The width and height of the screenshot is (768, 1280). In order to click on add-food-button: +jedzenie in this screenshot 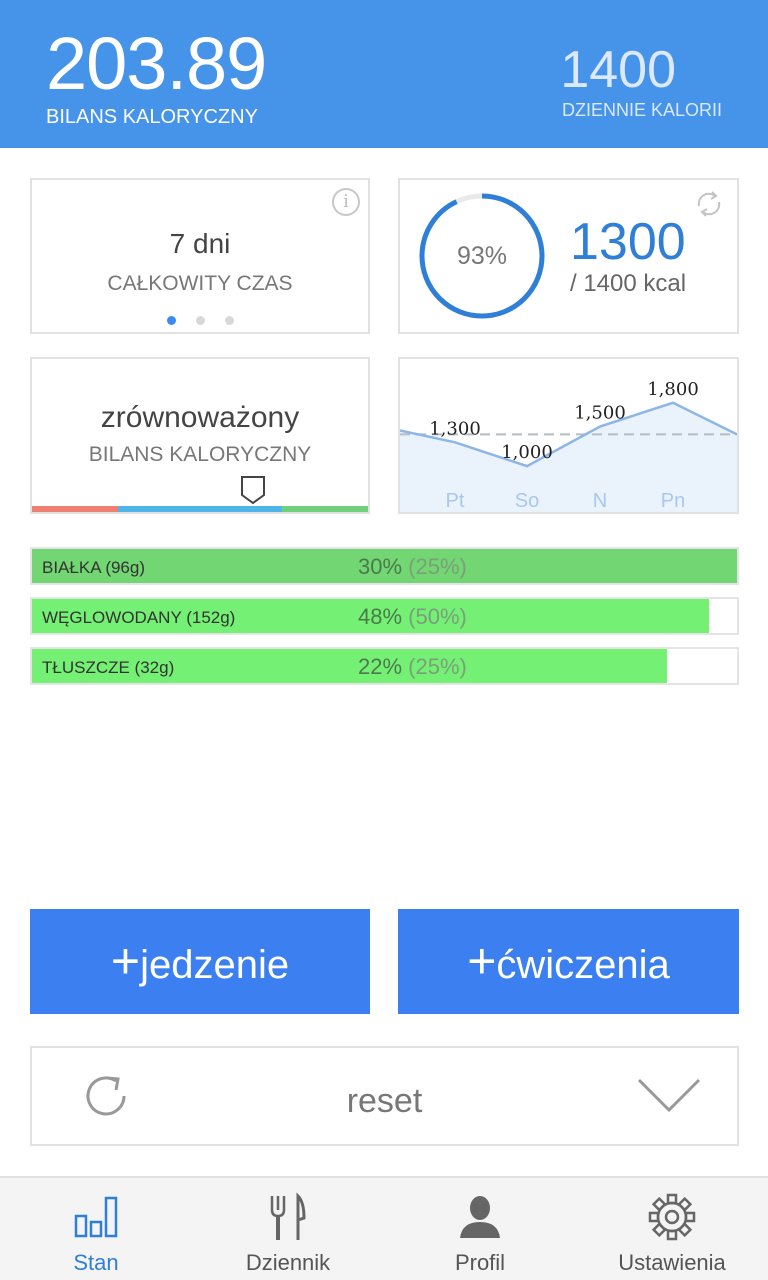, I will do `click(200, 961)`.